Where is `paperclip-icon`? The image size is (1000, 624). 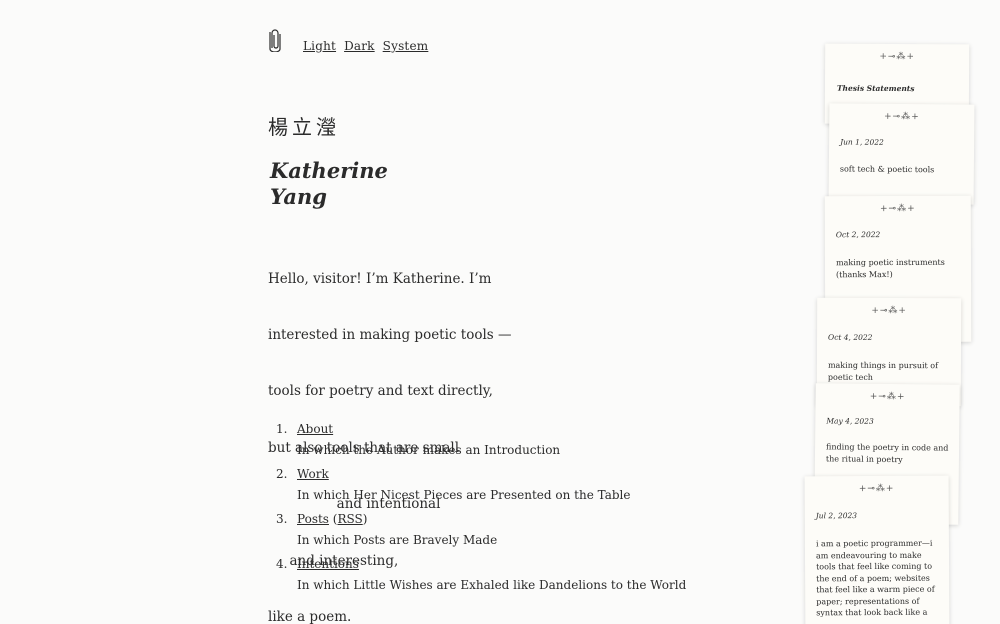 paperclip-icon is located at coordinates (275, 40).